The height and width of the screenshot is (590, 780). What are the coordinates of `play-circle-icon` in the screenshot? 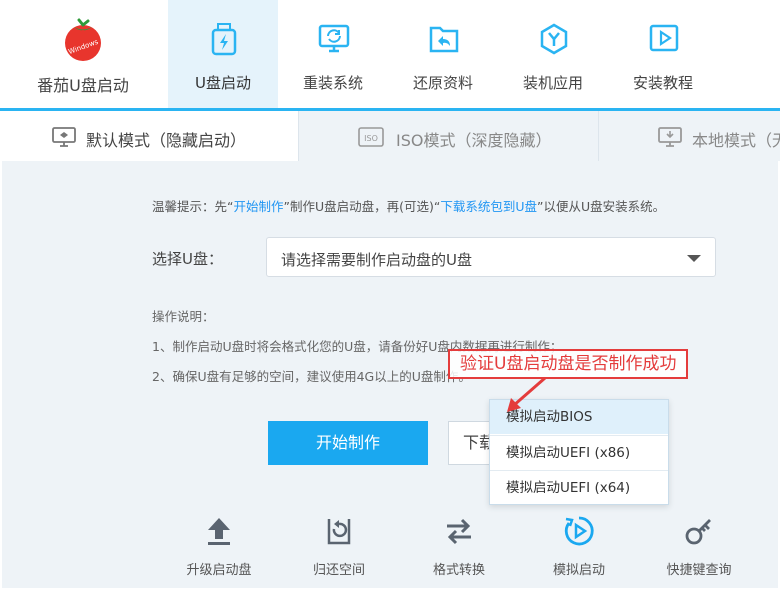 It's located at (579, 531).